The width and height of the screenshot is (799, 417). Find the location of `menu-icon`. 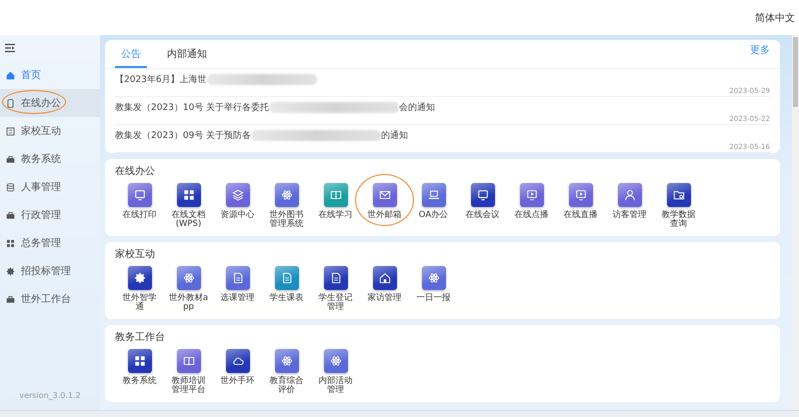

menu-icon is located at coordinates (10, 48).